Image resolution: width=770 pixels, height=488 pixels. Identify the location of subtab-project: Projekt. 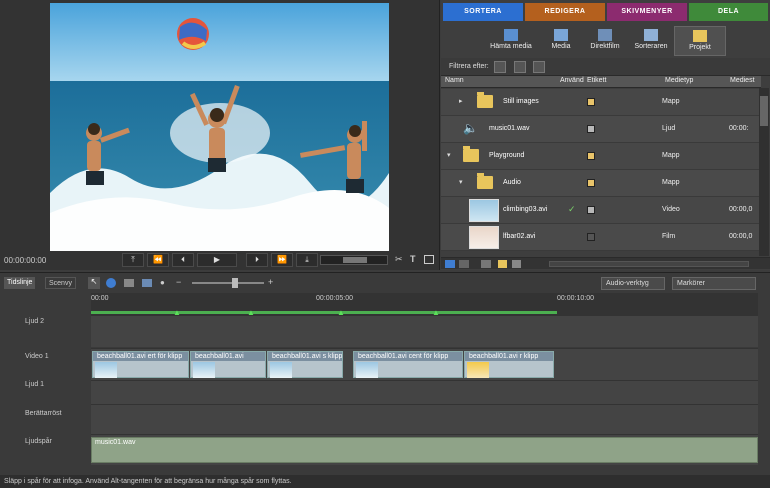
(700, 41).